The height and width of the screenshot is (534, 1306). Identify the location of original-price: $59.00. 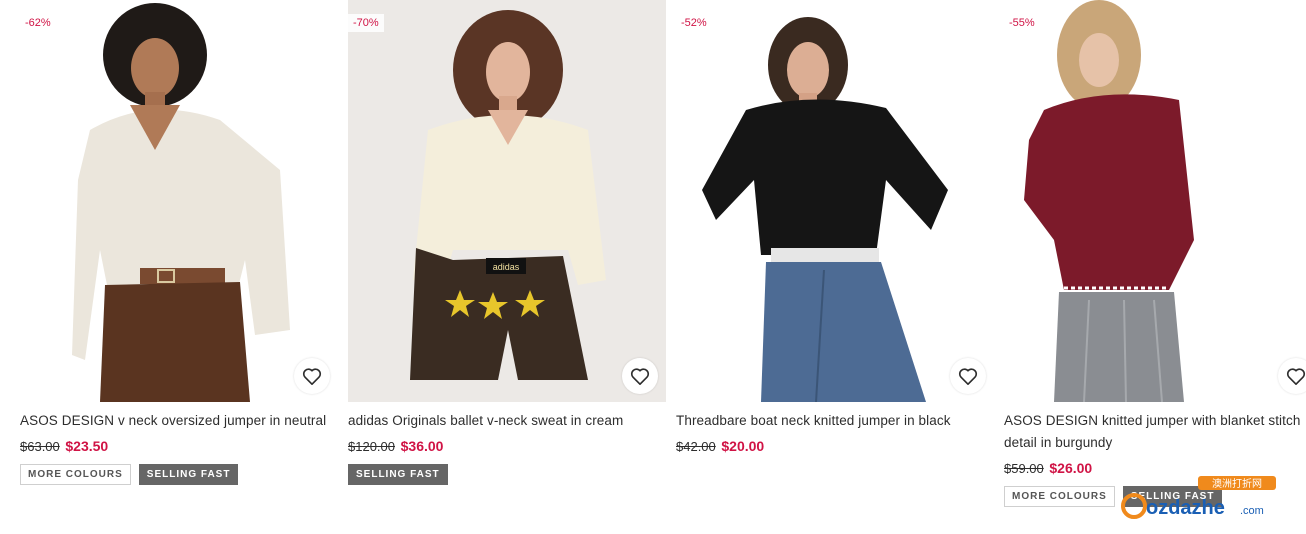
(1024, 468).